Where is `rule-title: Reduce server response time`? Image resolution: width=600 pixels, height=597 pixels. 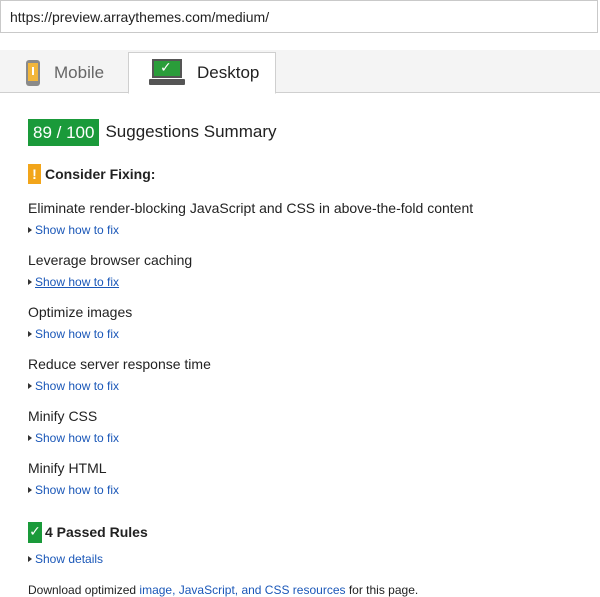
rule-title: Reduce server response time is located at coordinates (119, 364).